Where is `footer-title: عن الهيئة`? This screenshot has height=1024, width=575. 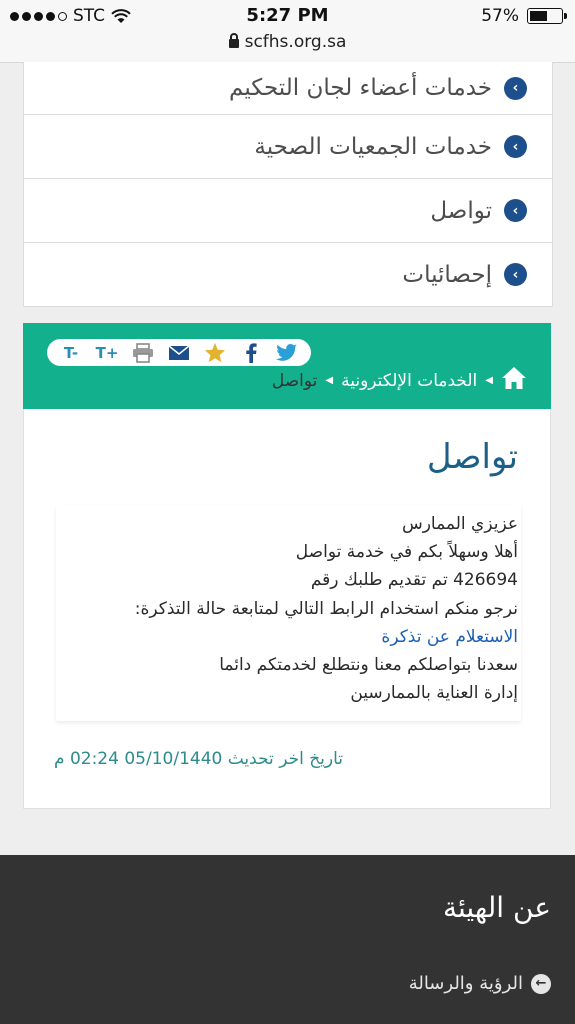
footer-title: عن الهيئة is located at coordinates (496, 907).